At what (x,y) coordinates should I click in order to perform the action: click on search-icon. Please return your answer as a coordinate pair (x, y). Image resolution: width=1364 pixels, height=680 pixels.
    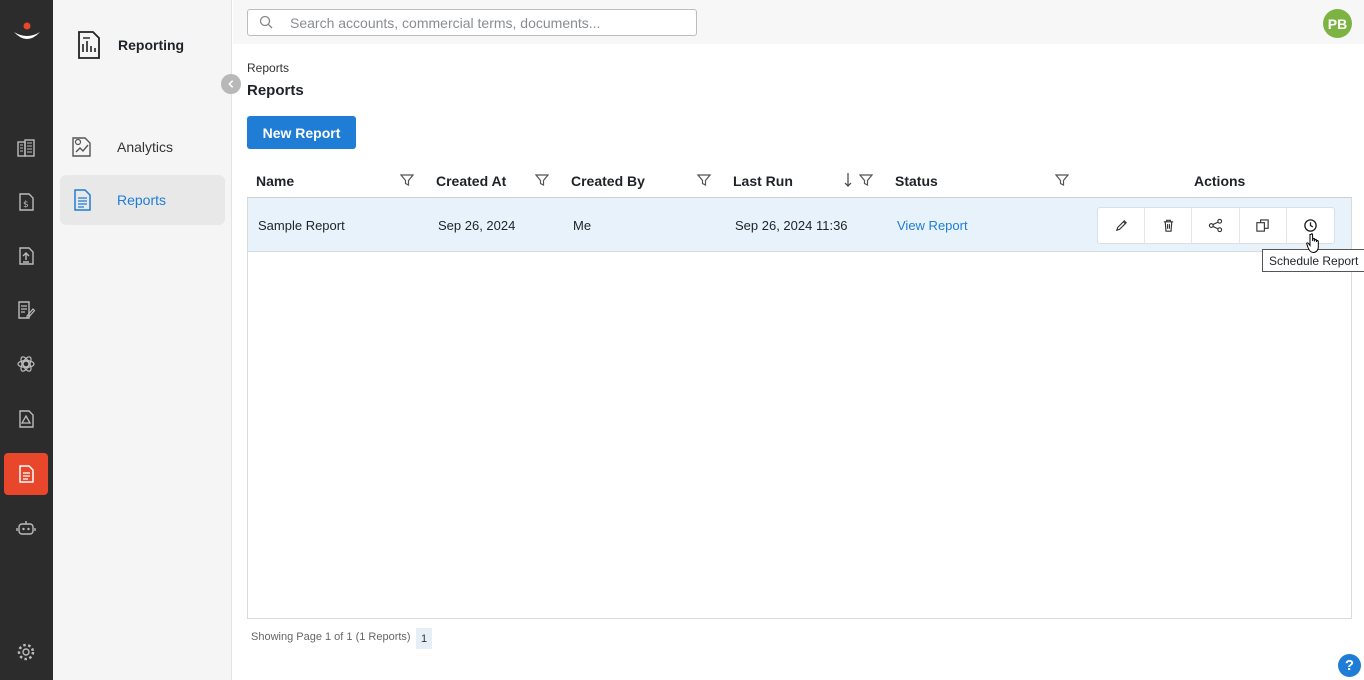
    Looking at the image, I should click on (266, 22).